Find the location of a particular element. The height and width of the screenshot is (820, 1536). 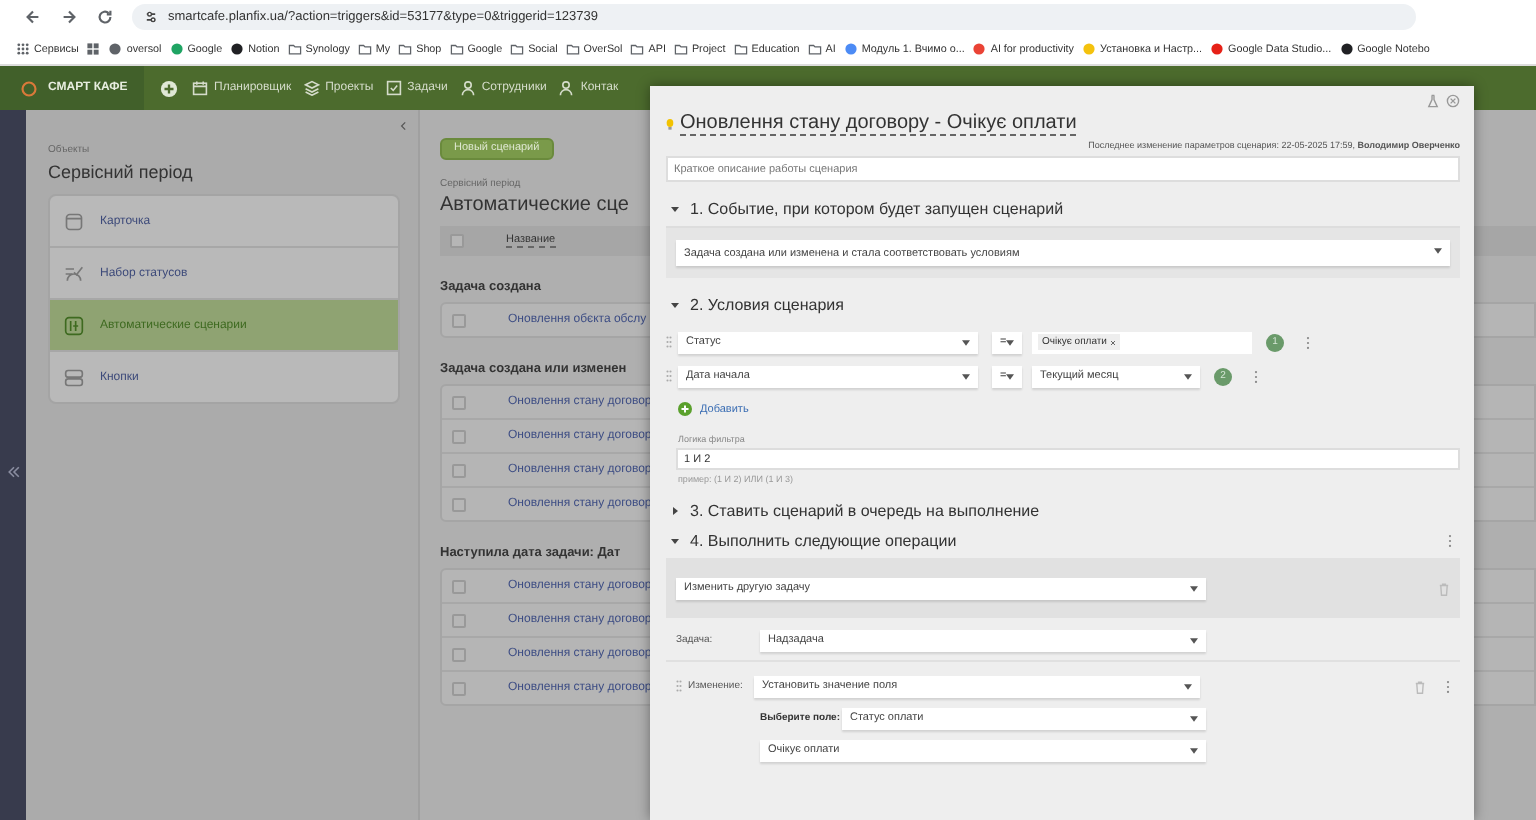

section-header: 1. Событие, при котором будет запущен сценарий is located at coordinates (1063, 209).